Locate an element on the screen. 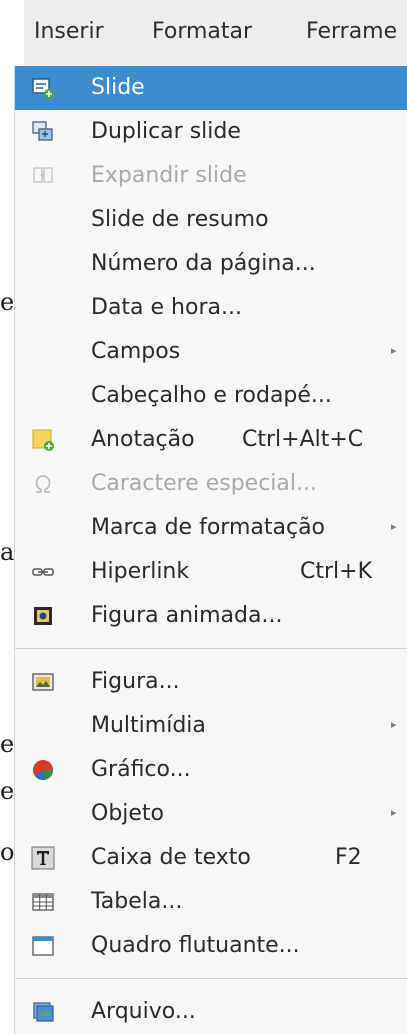 The height and width of the screenshot is (1034, 407). menu-item-label: Duplicar slide is located at coordinates (166, 131).